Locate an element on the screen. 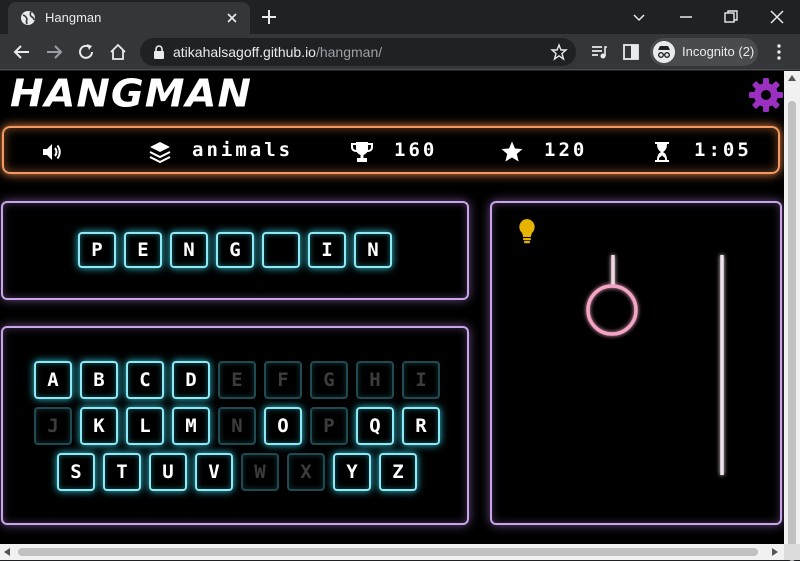 Image resolution: width=800 pixels, height=561 pixels. letter-slot: E is located at coordinates (143, 250).